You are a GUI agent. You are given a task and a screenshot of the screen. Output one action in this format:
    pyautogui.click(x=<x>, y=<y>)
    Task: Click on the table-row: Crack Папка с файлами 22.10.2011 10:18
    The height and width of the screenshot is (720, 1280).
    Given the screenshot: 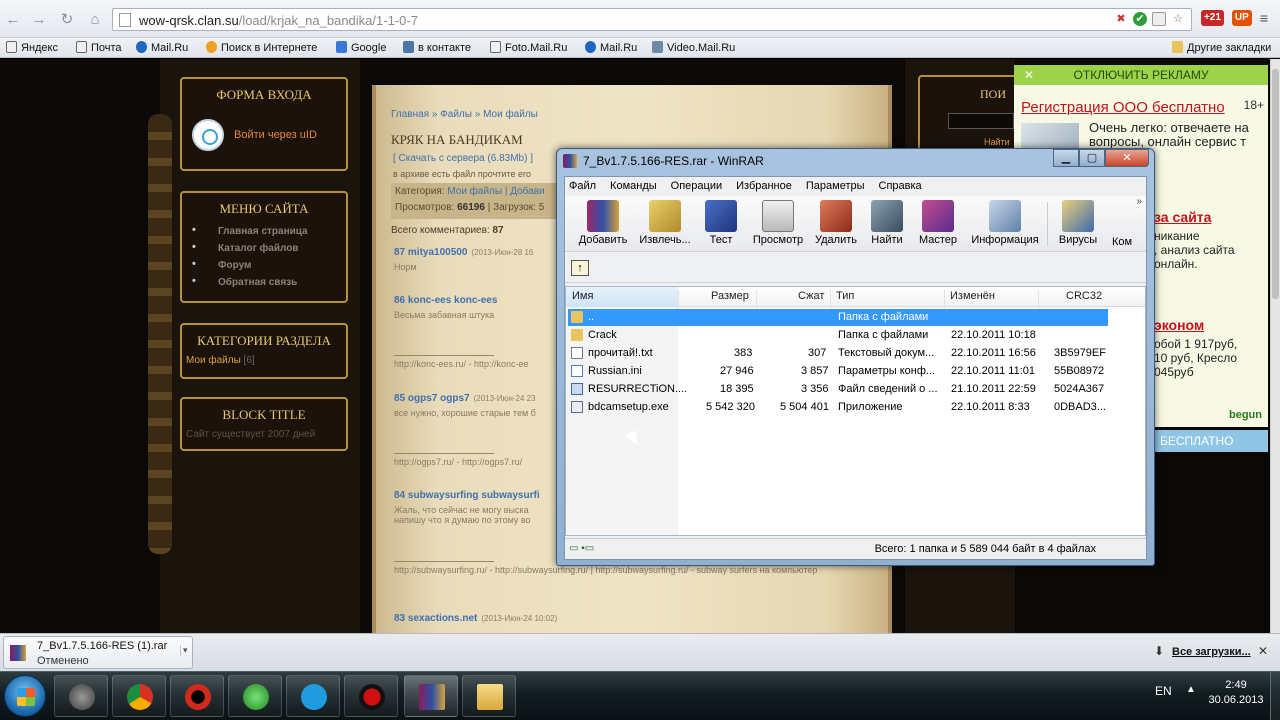 What is the action you would take?
    pyautogui.click(x=838, y=335)
    